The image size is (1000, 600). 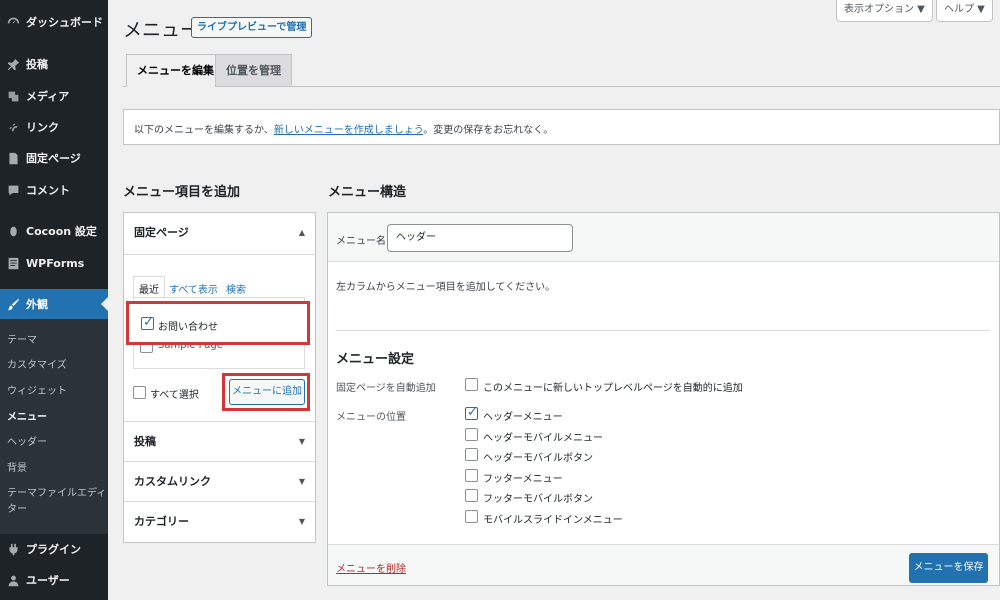 What do you see at coordinates (375, 359) in the screenshot?
I see `menu-settings-heading: メニュー設定` at bounding box center [375, 359].